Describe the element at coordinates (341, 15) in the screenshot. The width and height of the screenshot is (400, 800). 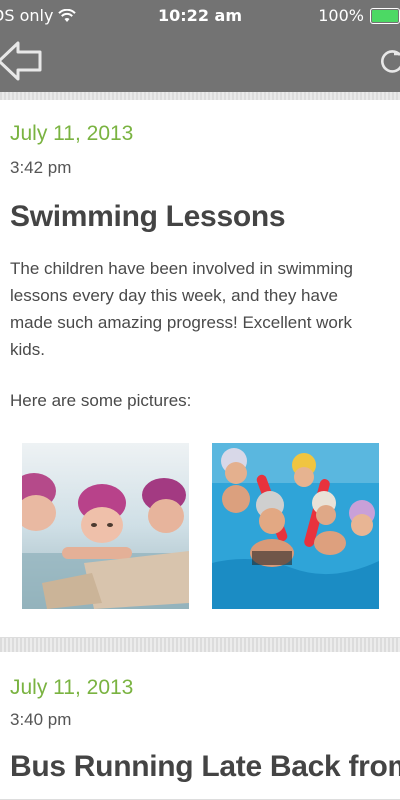
I see `battery-percent: 100%` at that location.